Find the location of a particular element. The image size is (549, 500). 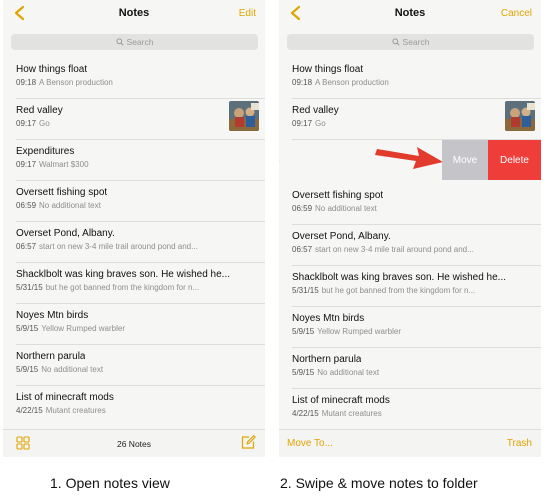

bottom-toolbar: 26 Notes is located at coordinates (134, 443).